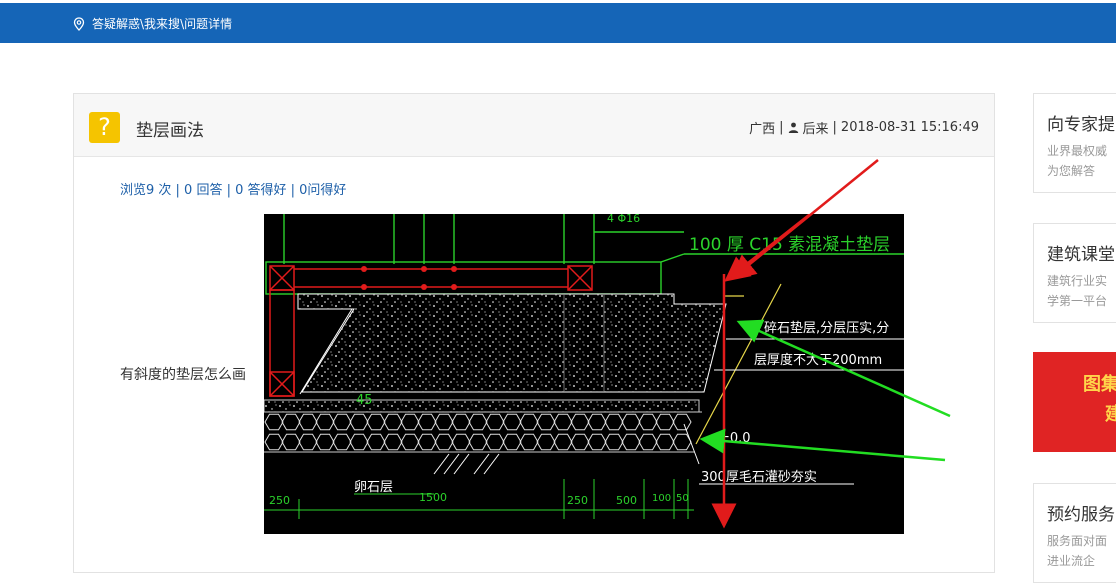 This screenshot has height=583, width=1116. Describe the element at coordinates (822, 445) in the screenshot. I see `green-arrow-lower` at that location.